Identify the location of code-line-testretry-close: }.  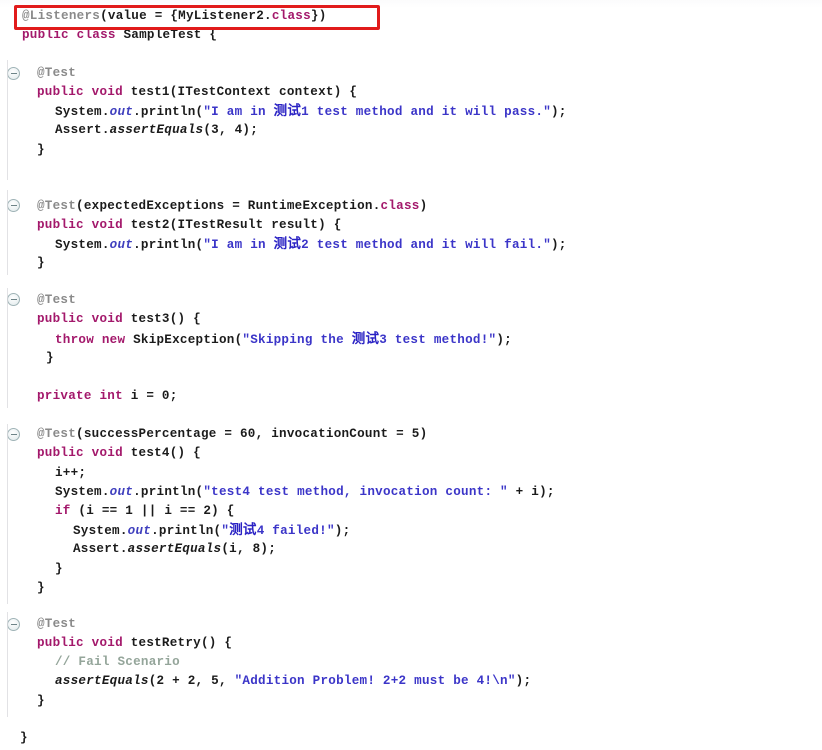
(41, 701).